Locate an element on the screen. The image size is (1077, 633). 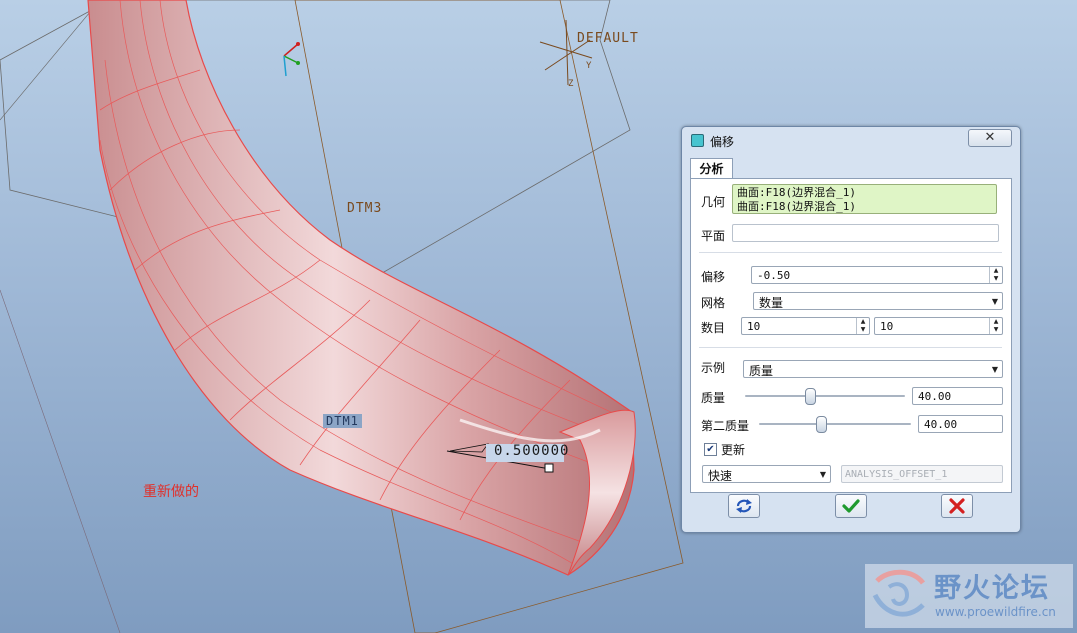
analysis-name-field: ANALYSIS_OFFSET_1 is located at coordinates (922, 474).